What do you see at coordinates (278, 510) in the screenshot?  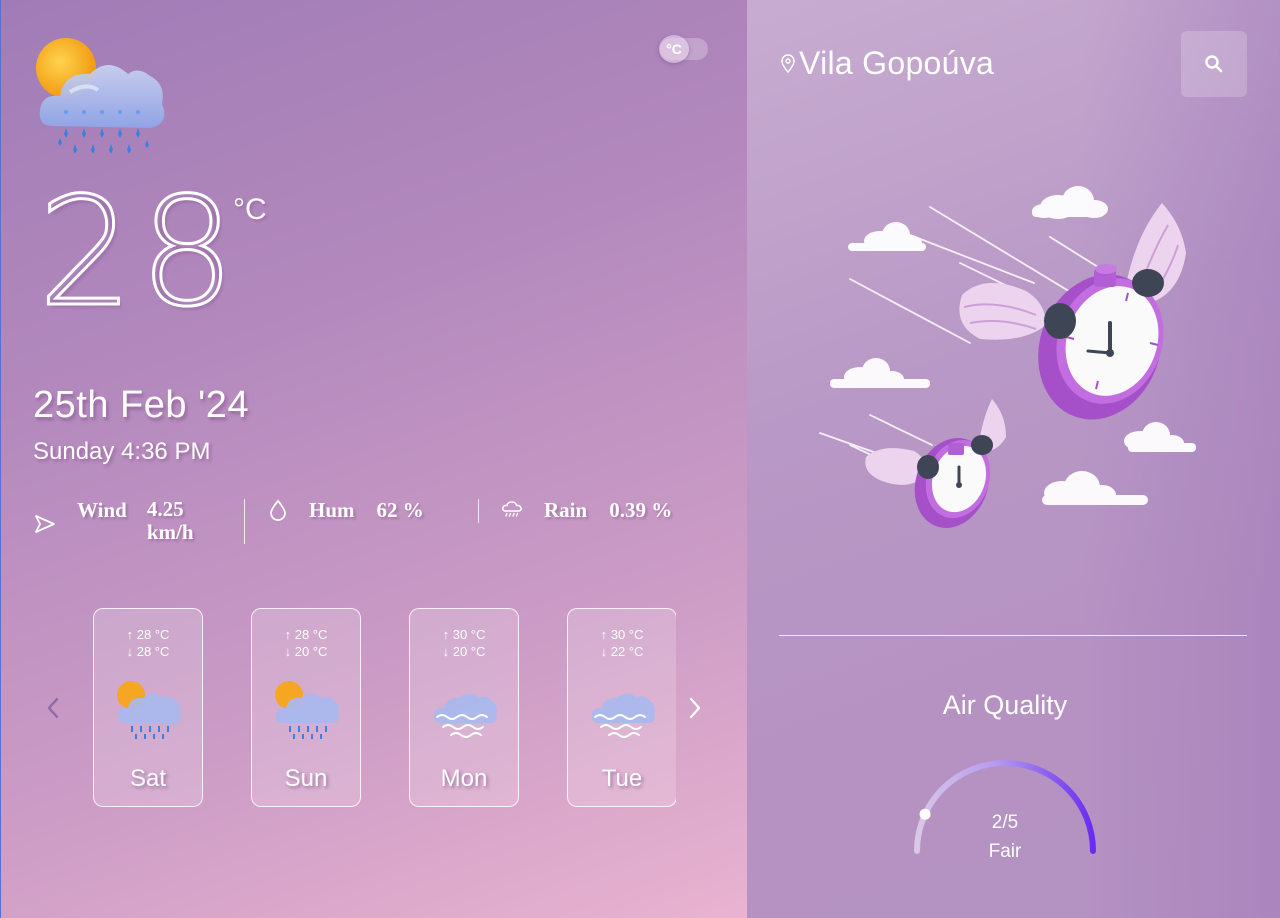 I see `droplet-icon` at bounding box center [278, 510].